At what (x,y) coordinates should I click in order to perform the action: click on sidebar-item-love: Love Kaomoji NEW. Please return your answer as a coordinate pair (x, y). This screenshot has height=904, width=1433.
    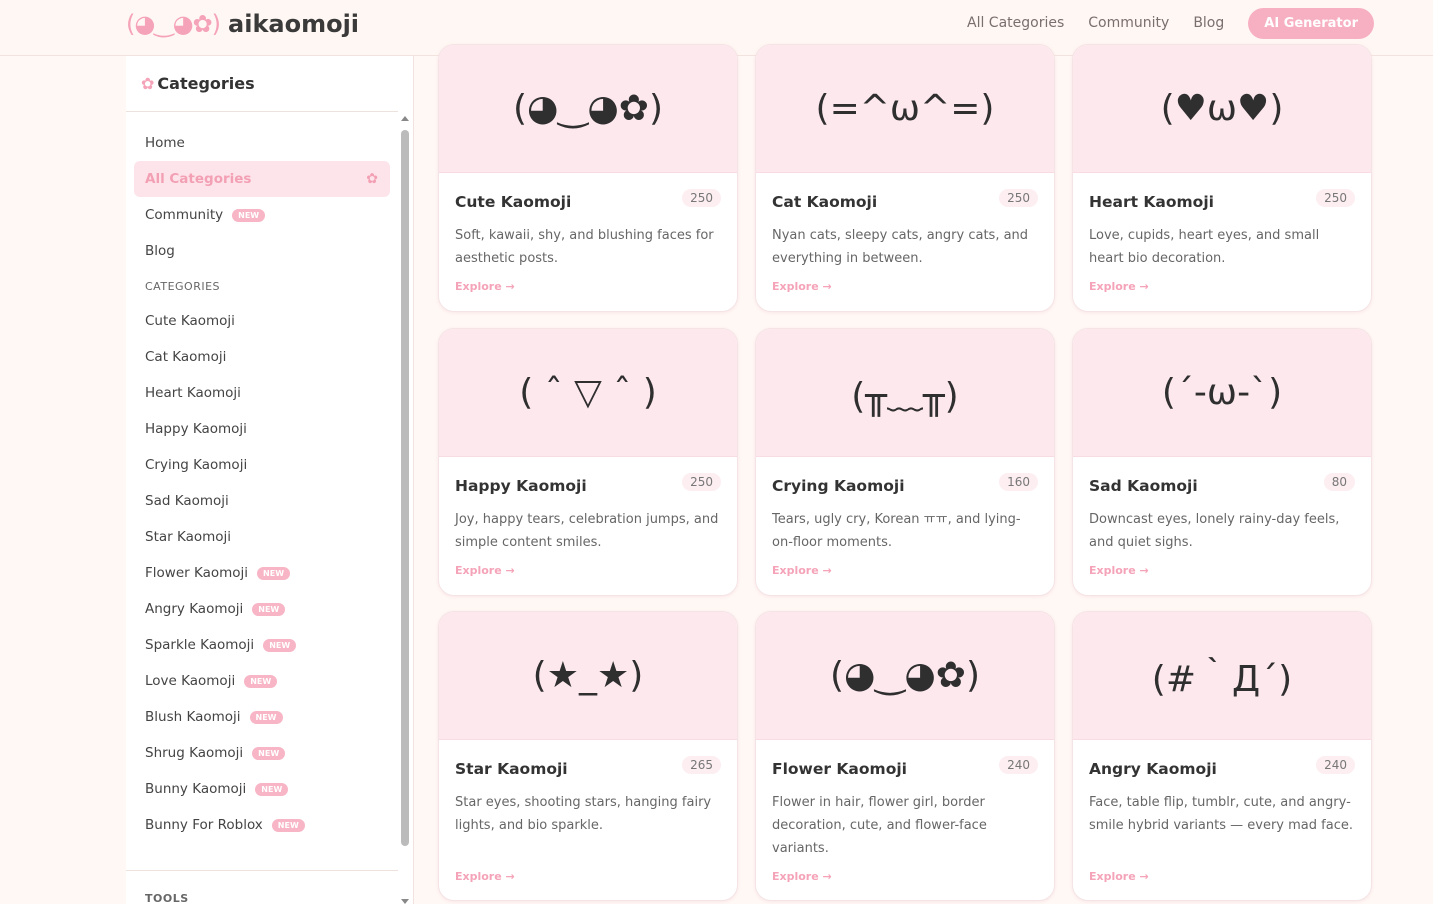
    Looking at the image, I should click on (262, 681).